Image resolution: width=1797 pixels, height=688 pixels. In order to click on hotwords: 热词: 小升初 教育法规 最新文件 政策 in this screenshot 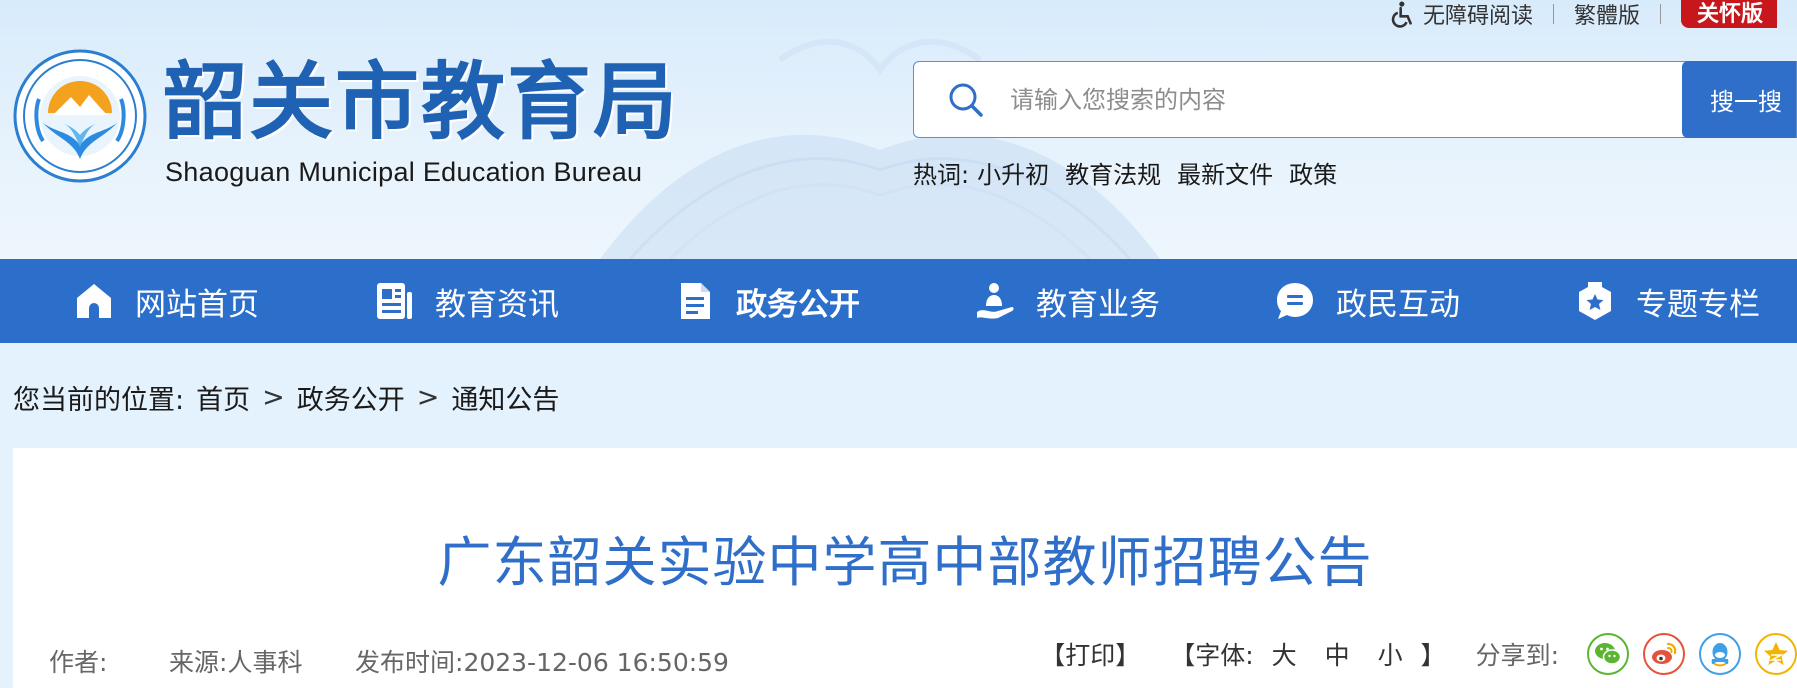, I will do `click(1125, 172)`.